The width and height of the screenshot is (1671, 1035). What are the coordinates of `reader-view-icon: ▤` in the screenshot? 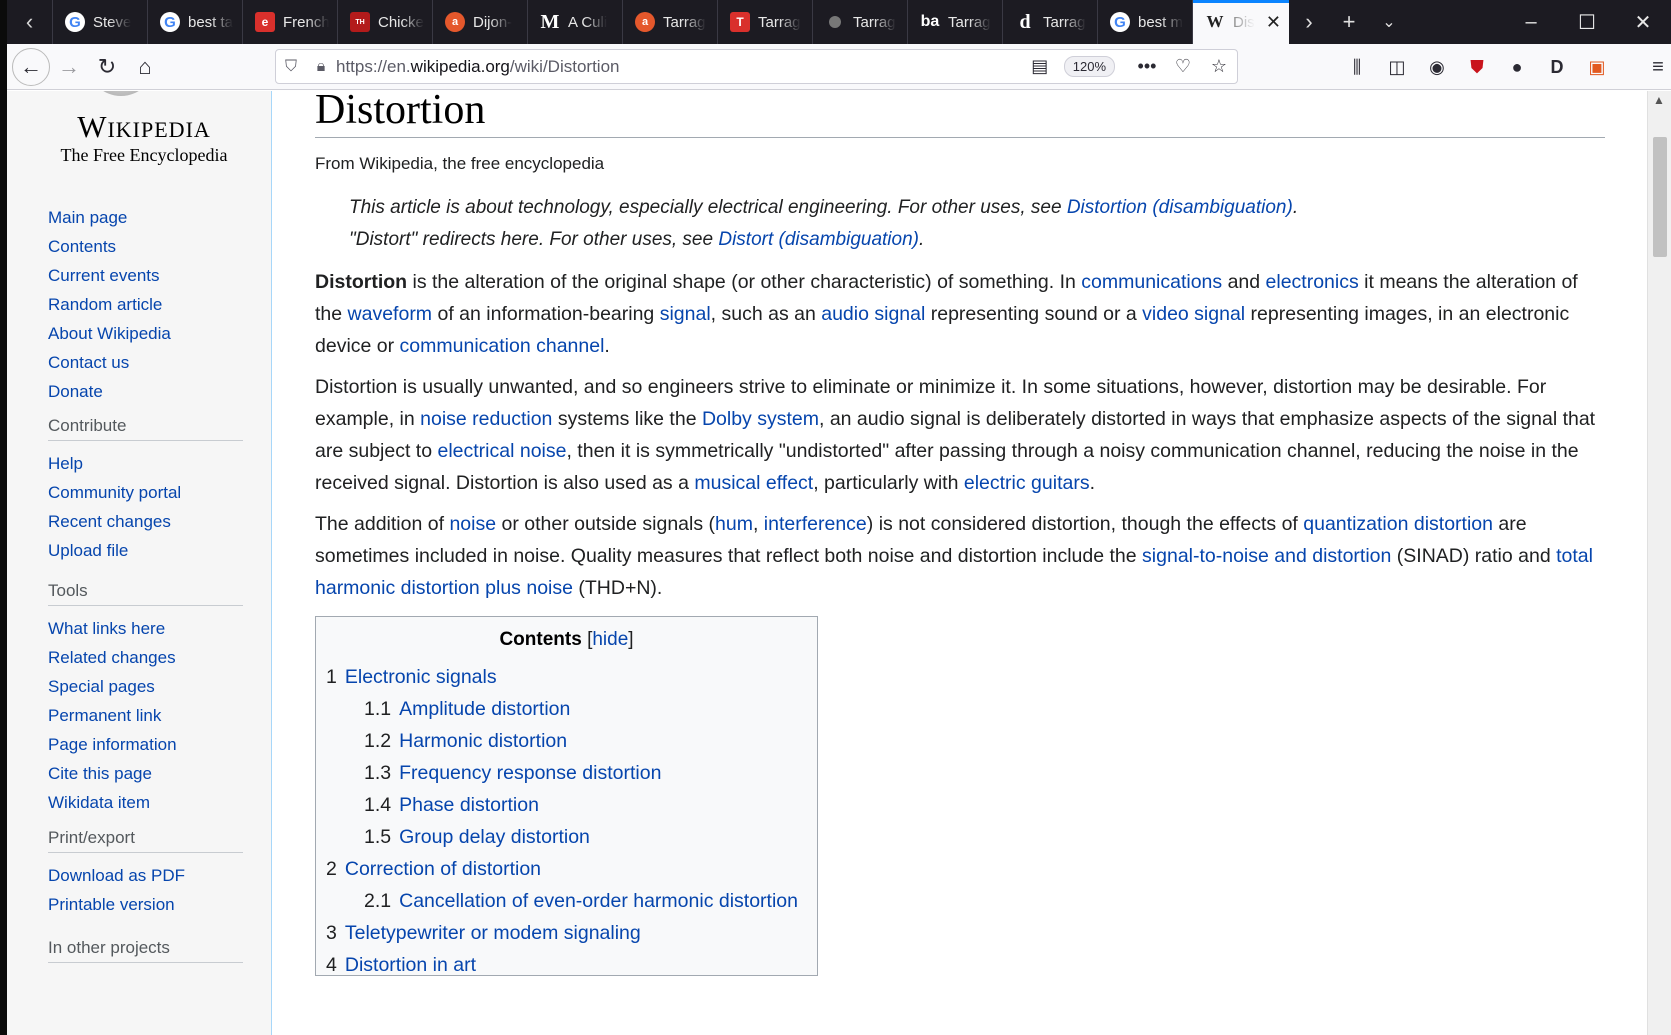 It's located at (1040, 66).